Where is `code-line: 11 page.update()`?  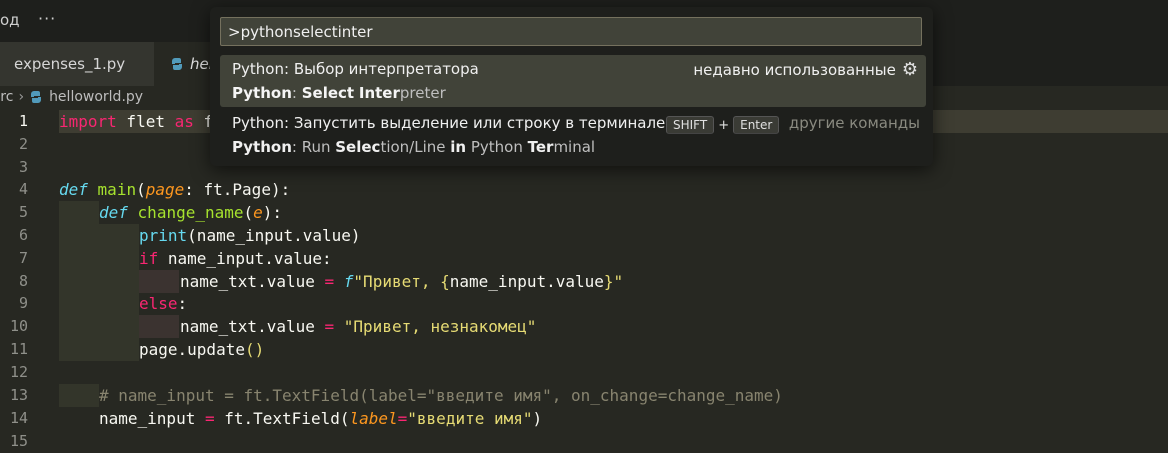 code-line: 11 page.update() is located at coordinates (584, 349).